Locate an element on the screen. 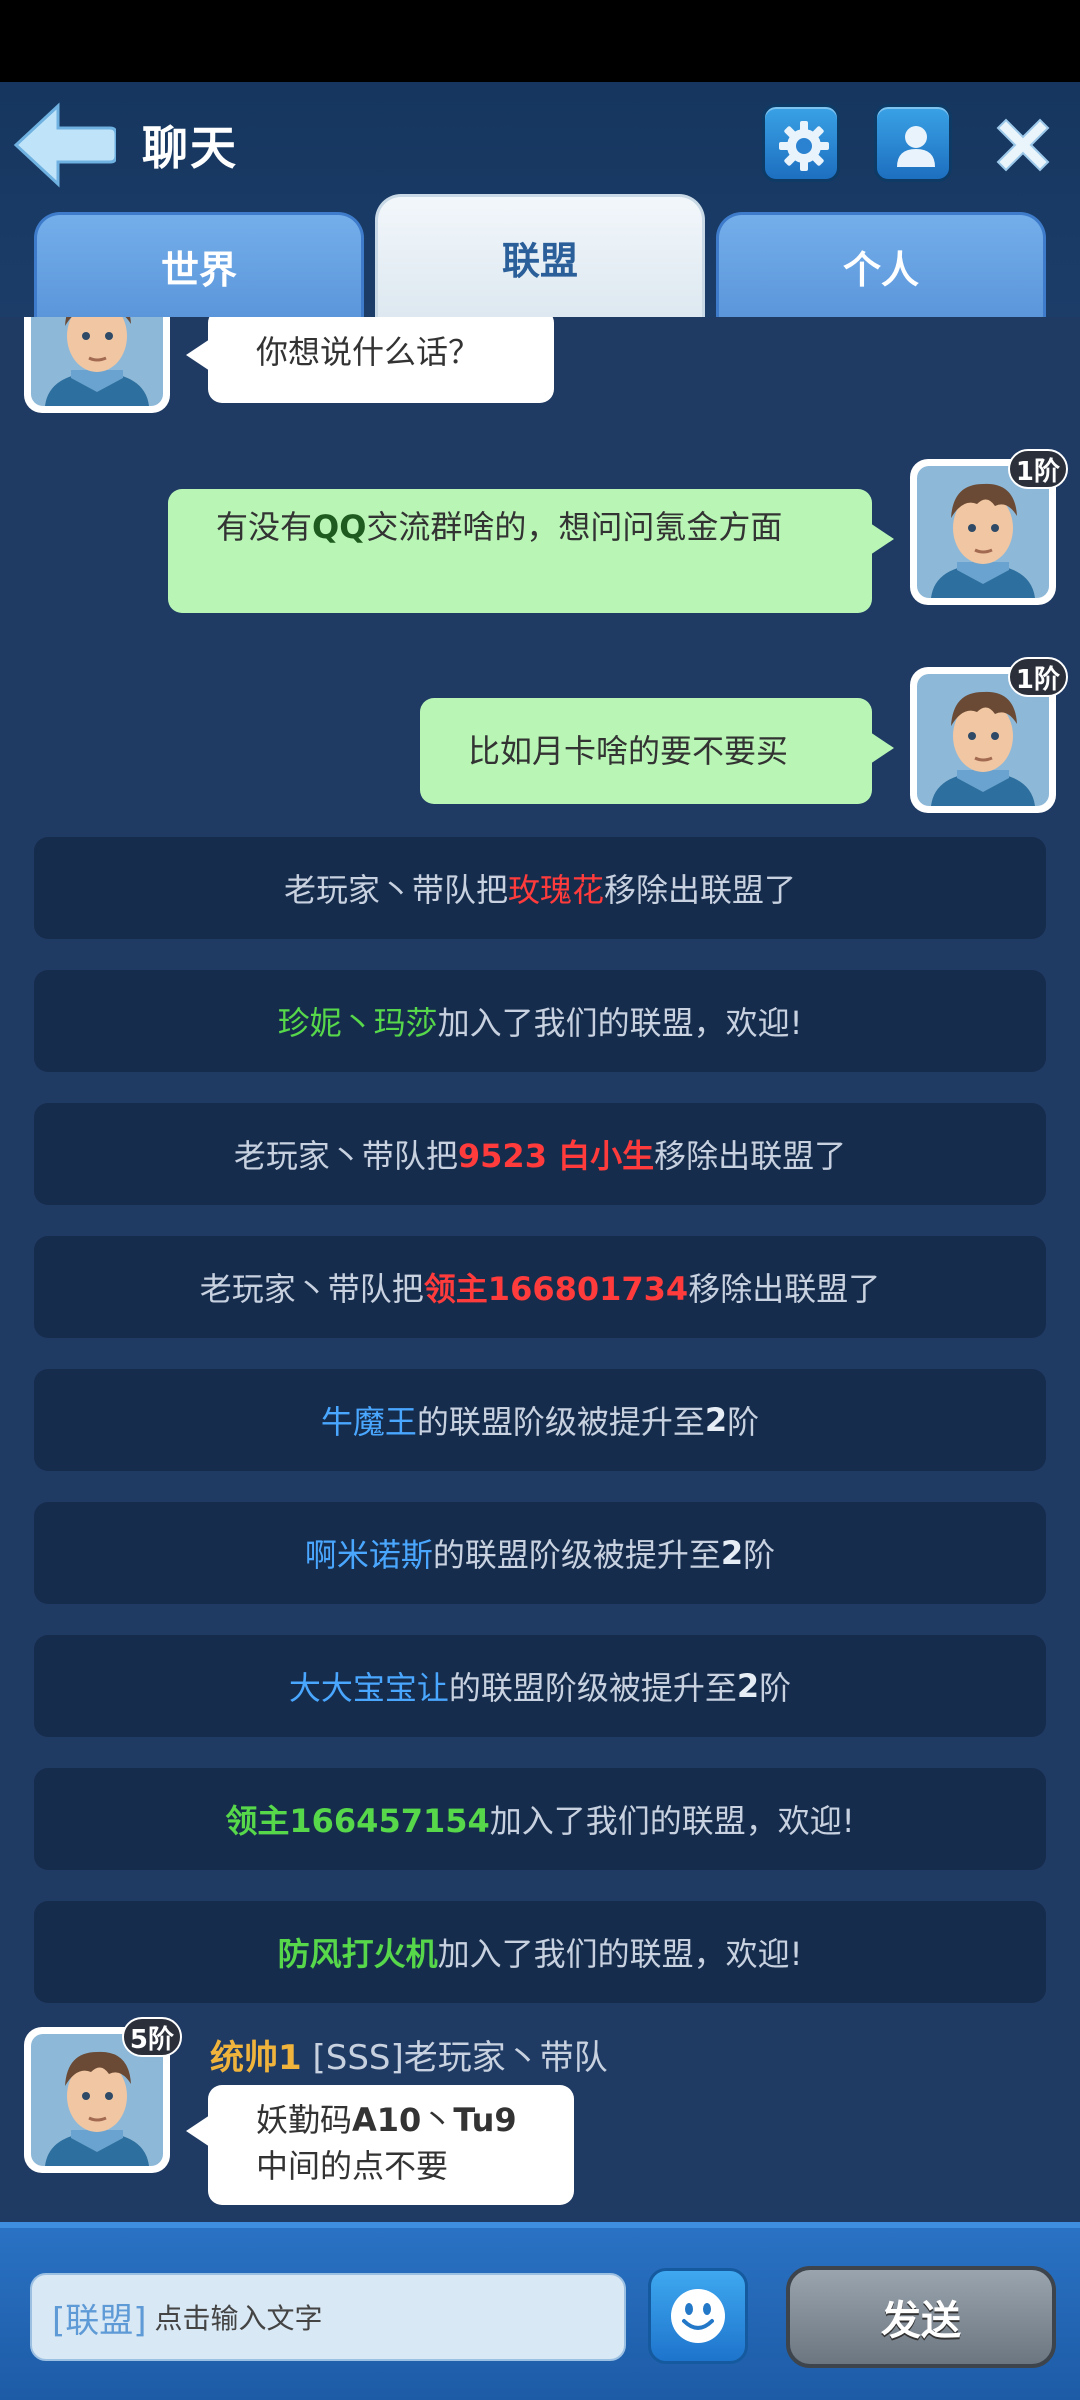 The height and width of the screenshot is (2400, 1080). system-message: 珍妮丶玛莎 加入了我们的联盟，欢迎! is located at coordinates (540, 1021).